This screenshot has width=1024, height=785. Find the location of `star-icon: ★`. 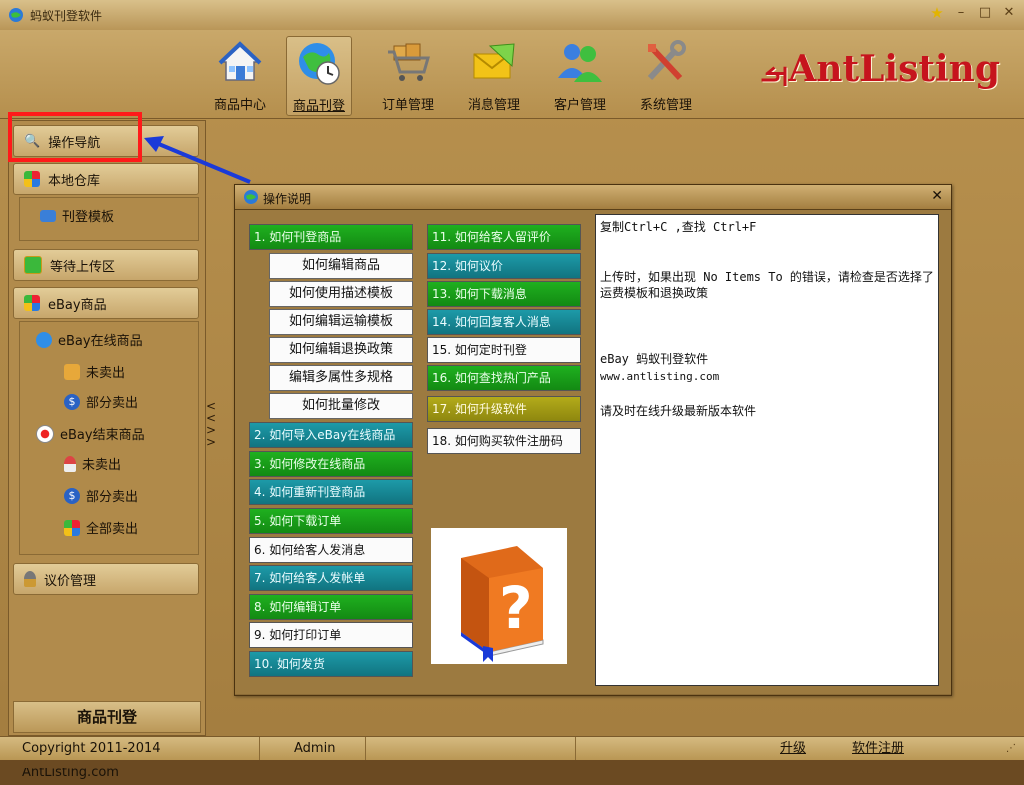

star-icon: ★ is located at coordinates (937, 13).